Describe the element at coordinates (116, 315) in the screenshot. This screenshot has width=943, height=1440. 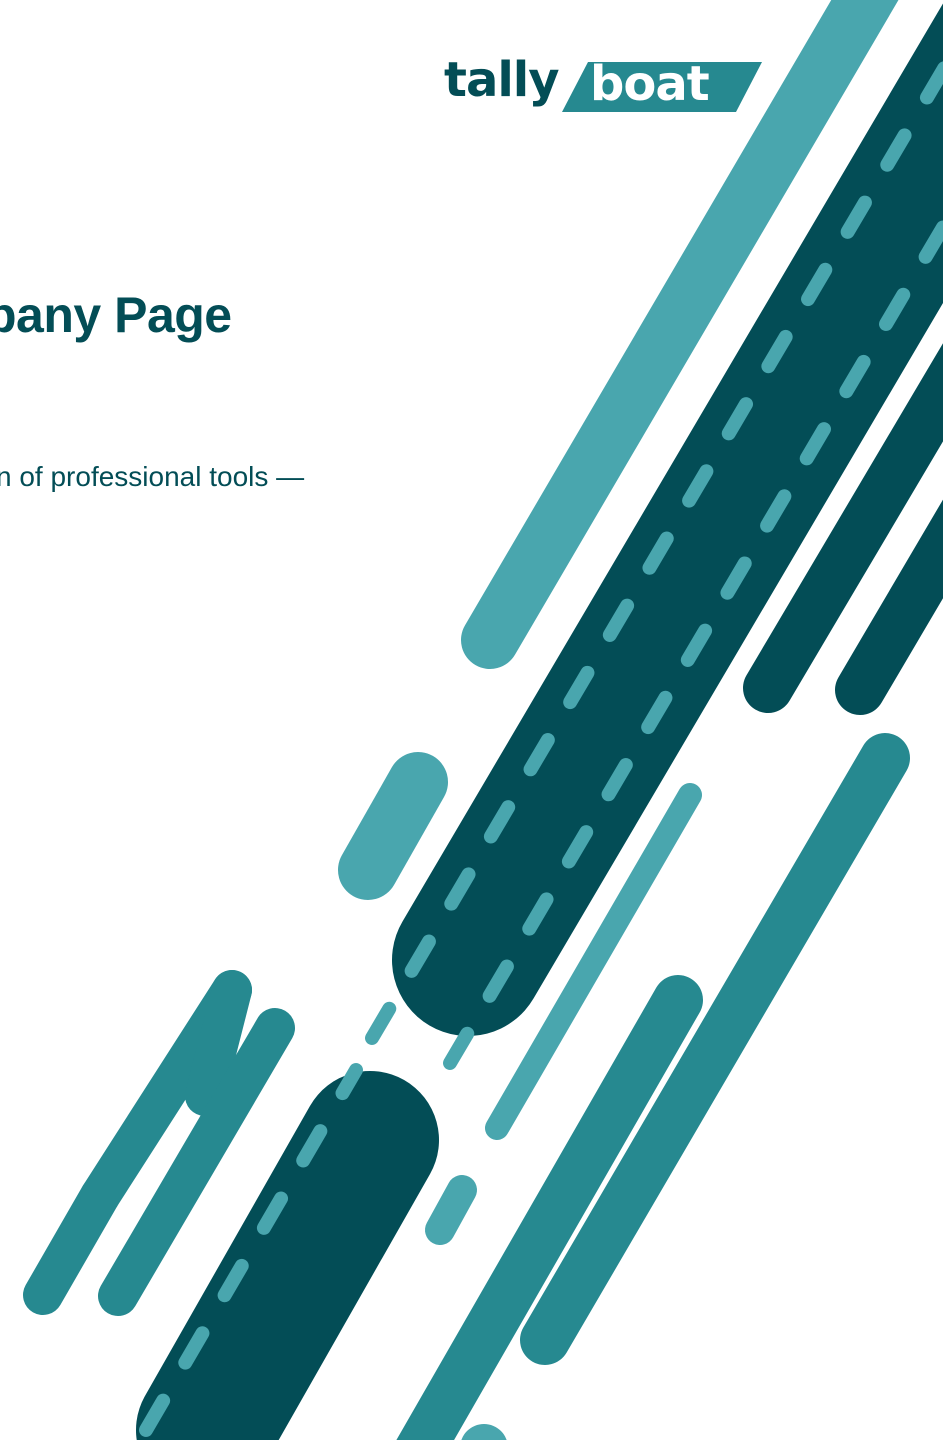
I see `page-title: pany Page` at that location.